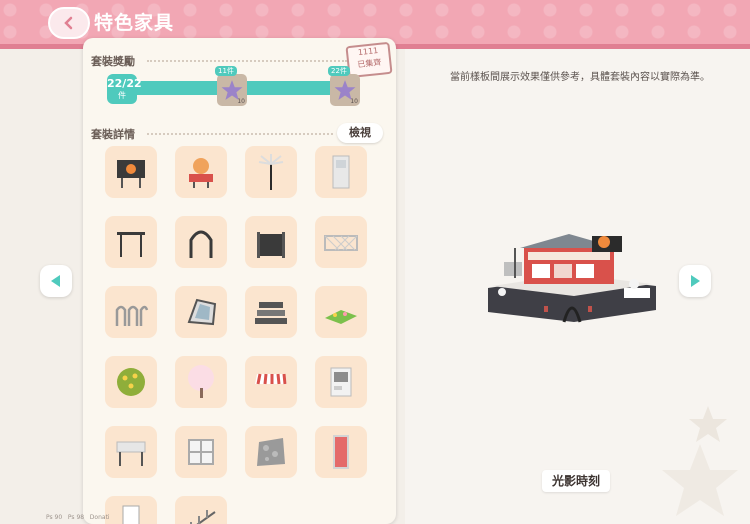  I want to click on item-palm-lamp, so click(271, 172).